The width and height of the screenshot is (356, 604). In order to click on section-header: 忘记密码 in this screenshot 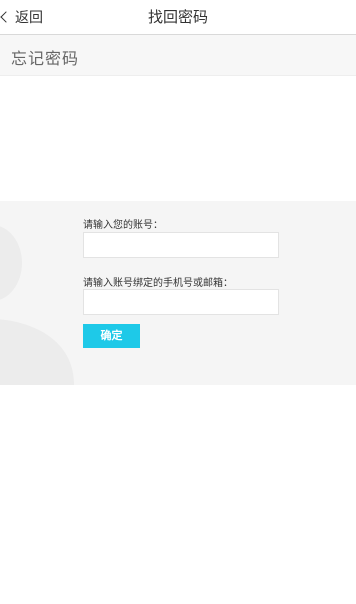, I will do `click(178, 55)`.